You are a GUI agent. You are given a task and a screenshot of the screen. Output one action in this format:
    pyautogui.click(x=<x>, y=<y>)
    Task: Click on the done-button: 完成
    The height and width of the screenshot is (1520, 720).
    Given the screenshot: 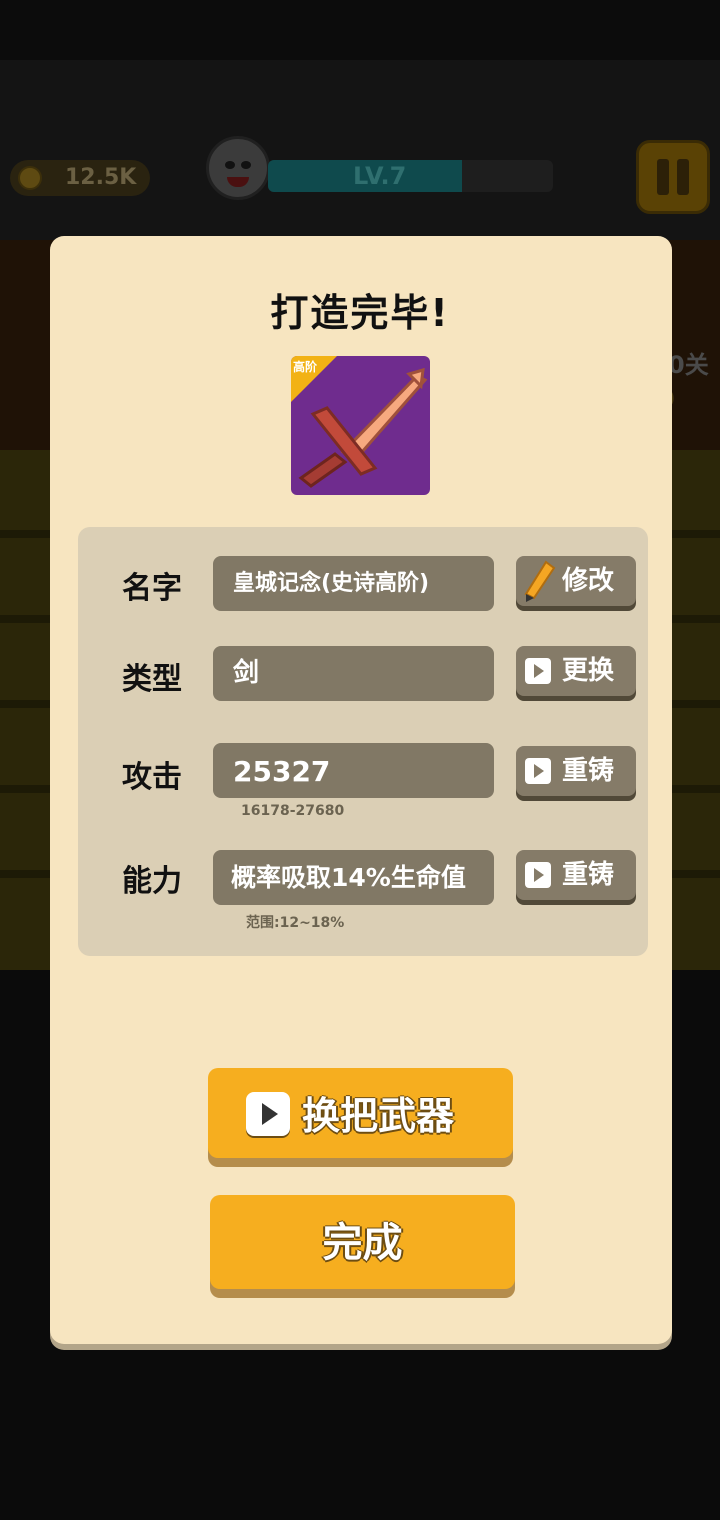 What is the action you would take?
    pyautogui.click(x=362, y=1242)
    